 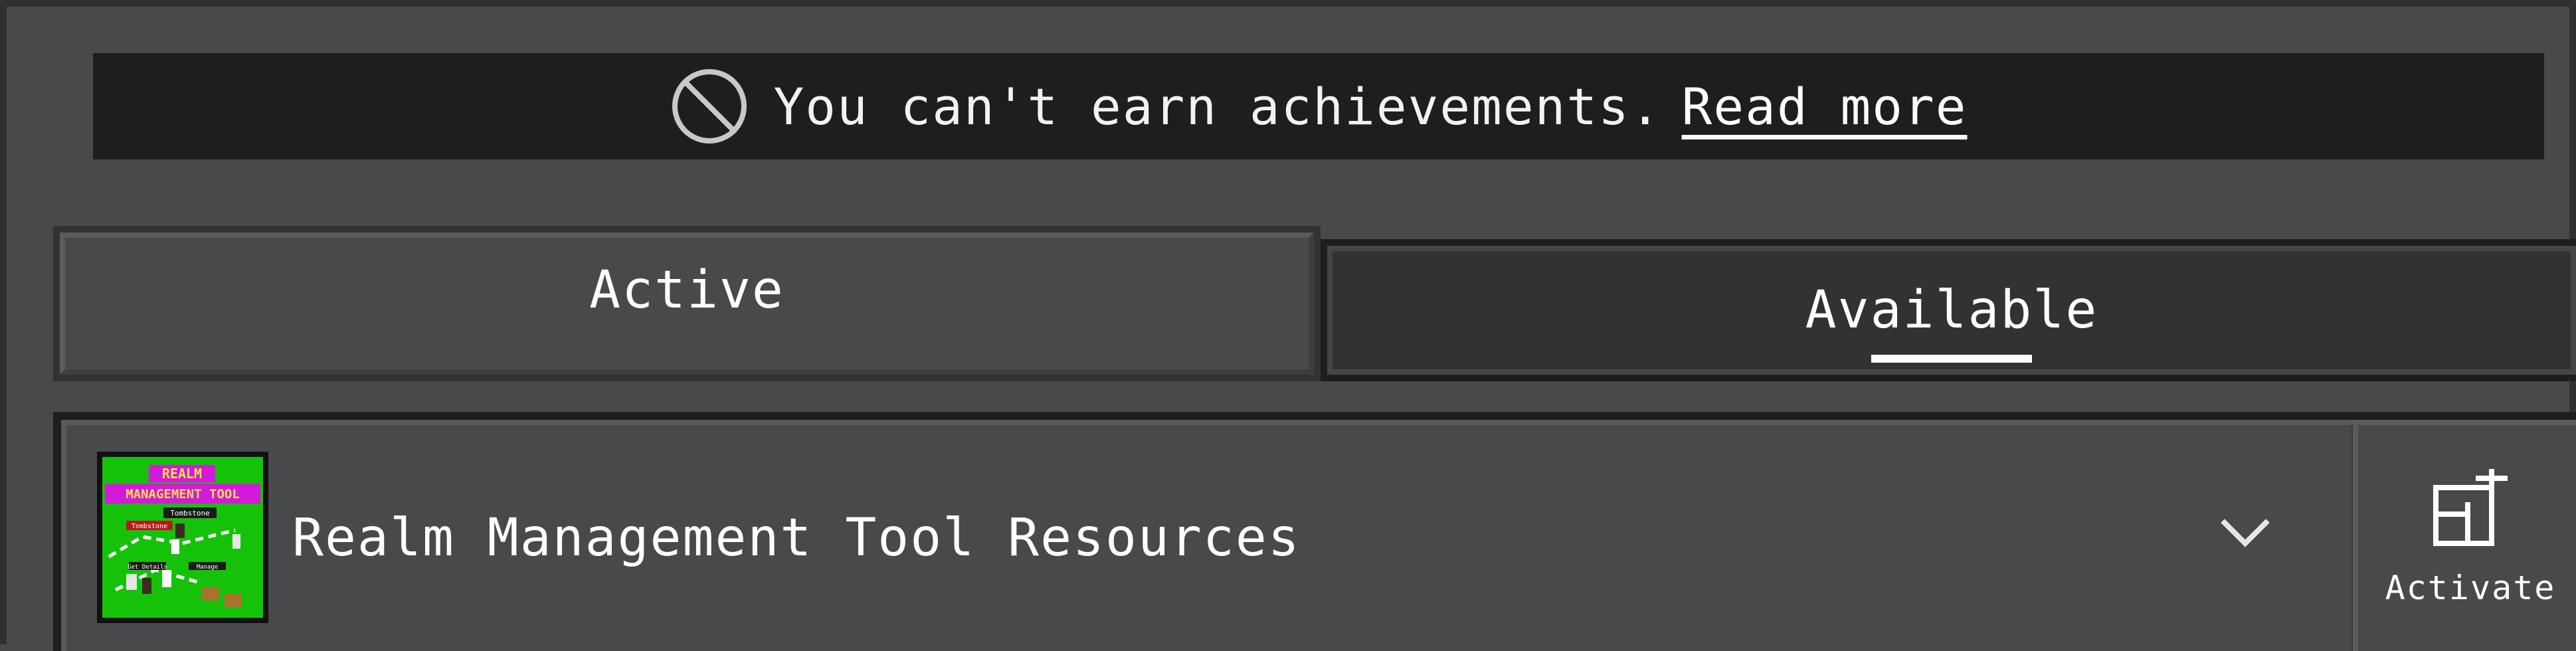 I want to click on thumb-logo-line2: MANAGEMENT TOOL, so click(x=183, y=494).